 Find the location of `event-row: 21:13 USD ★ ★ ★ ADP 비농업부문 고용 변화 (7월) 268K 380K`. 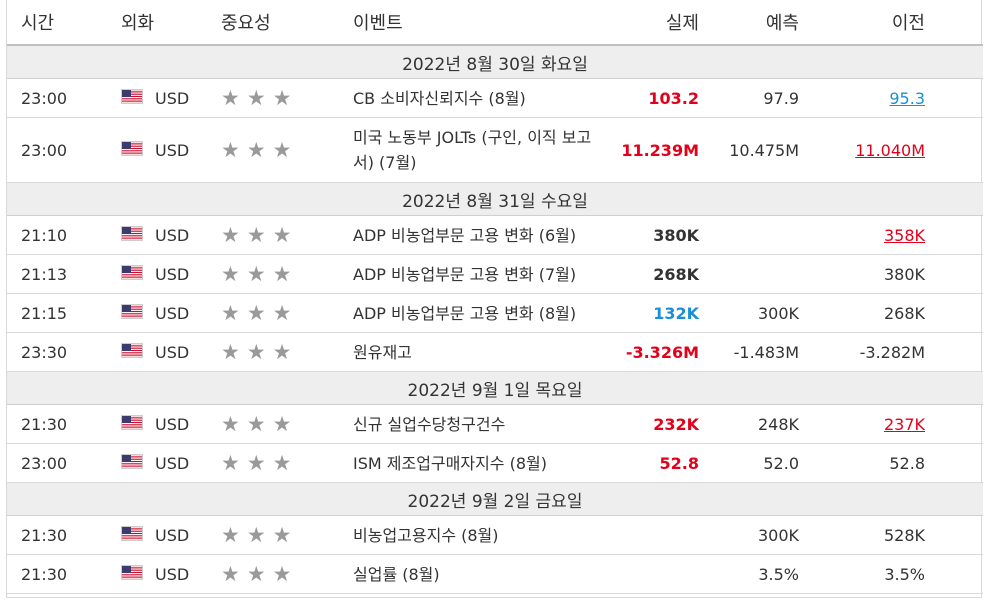

event-row: 21:13 USD ★ ★ ★ ADP 비농업부문 고용 변화 (7월) 268K 380K is located at coordinates (495, 274).